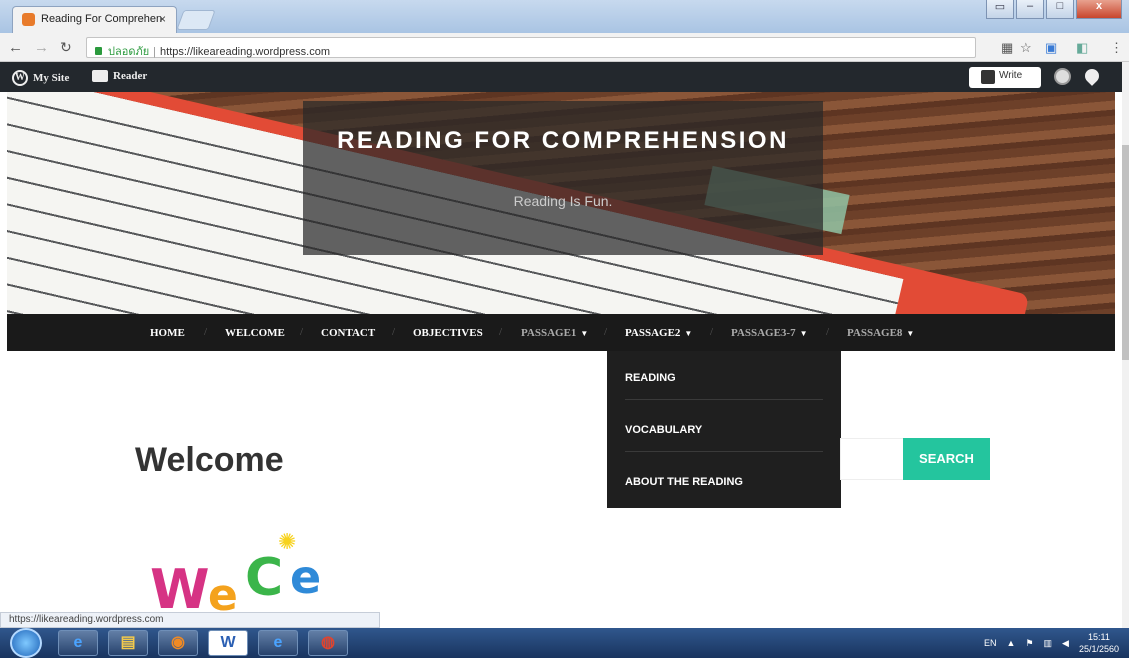 The height and width of the screenshot is (658, 1129). I want to click on browser-titlebar: Reading For Comprehen × ▭ – □ x, so click(564, 16).